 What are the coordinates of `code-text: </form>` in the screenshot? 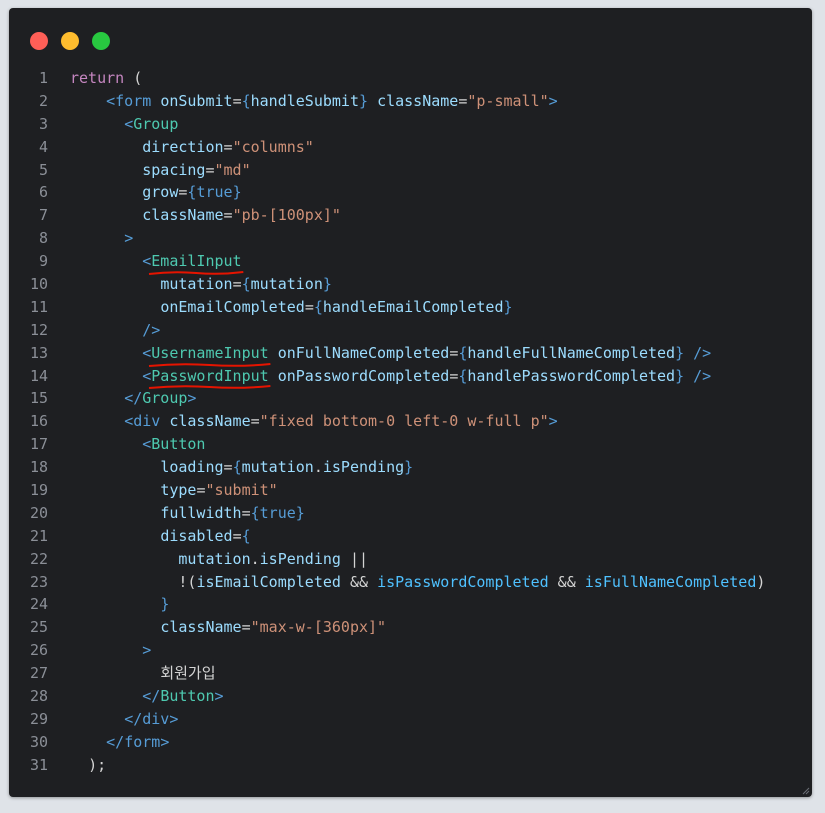 It's located at (108, 742).